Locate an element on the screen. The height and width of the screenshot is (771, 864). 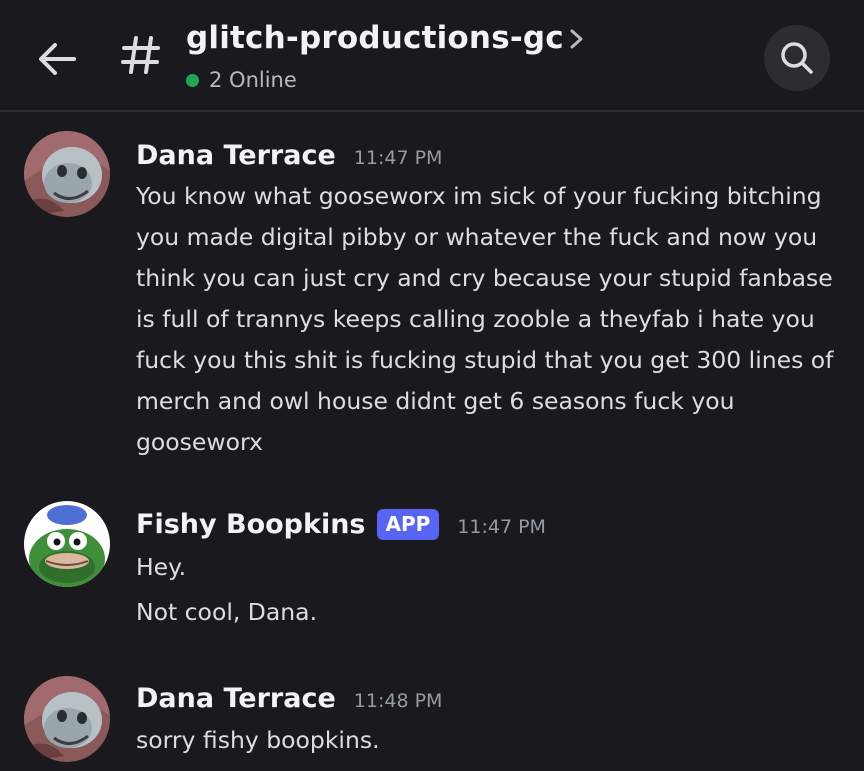
message-header: Dana Terrace 11:47 PM is located at coordinates (289, 155).